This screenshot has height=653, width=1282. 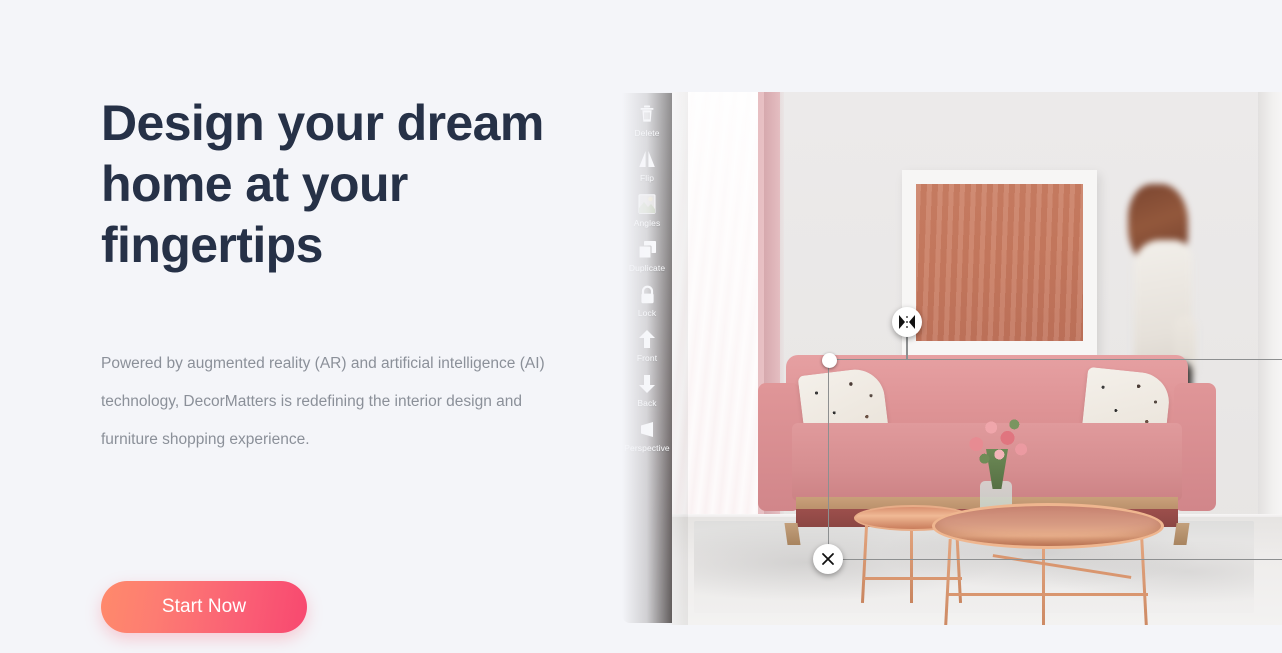 I want to click on coffee-table-top, so click(x=1048, y=526).